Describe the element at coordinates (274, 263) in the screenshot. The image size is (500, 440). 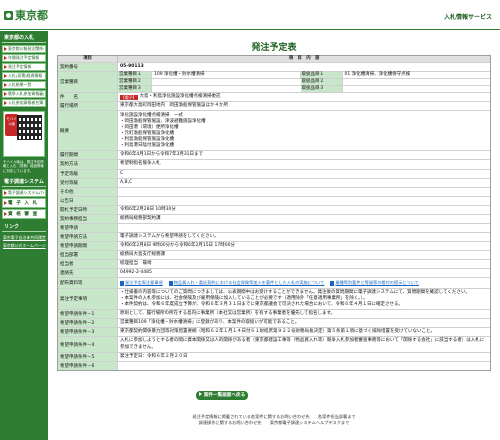
I see `table-row: 担当者 経理担当 篠崎` at that location.